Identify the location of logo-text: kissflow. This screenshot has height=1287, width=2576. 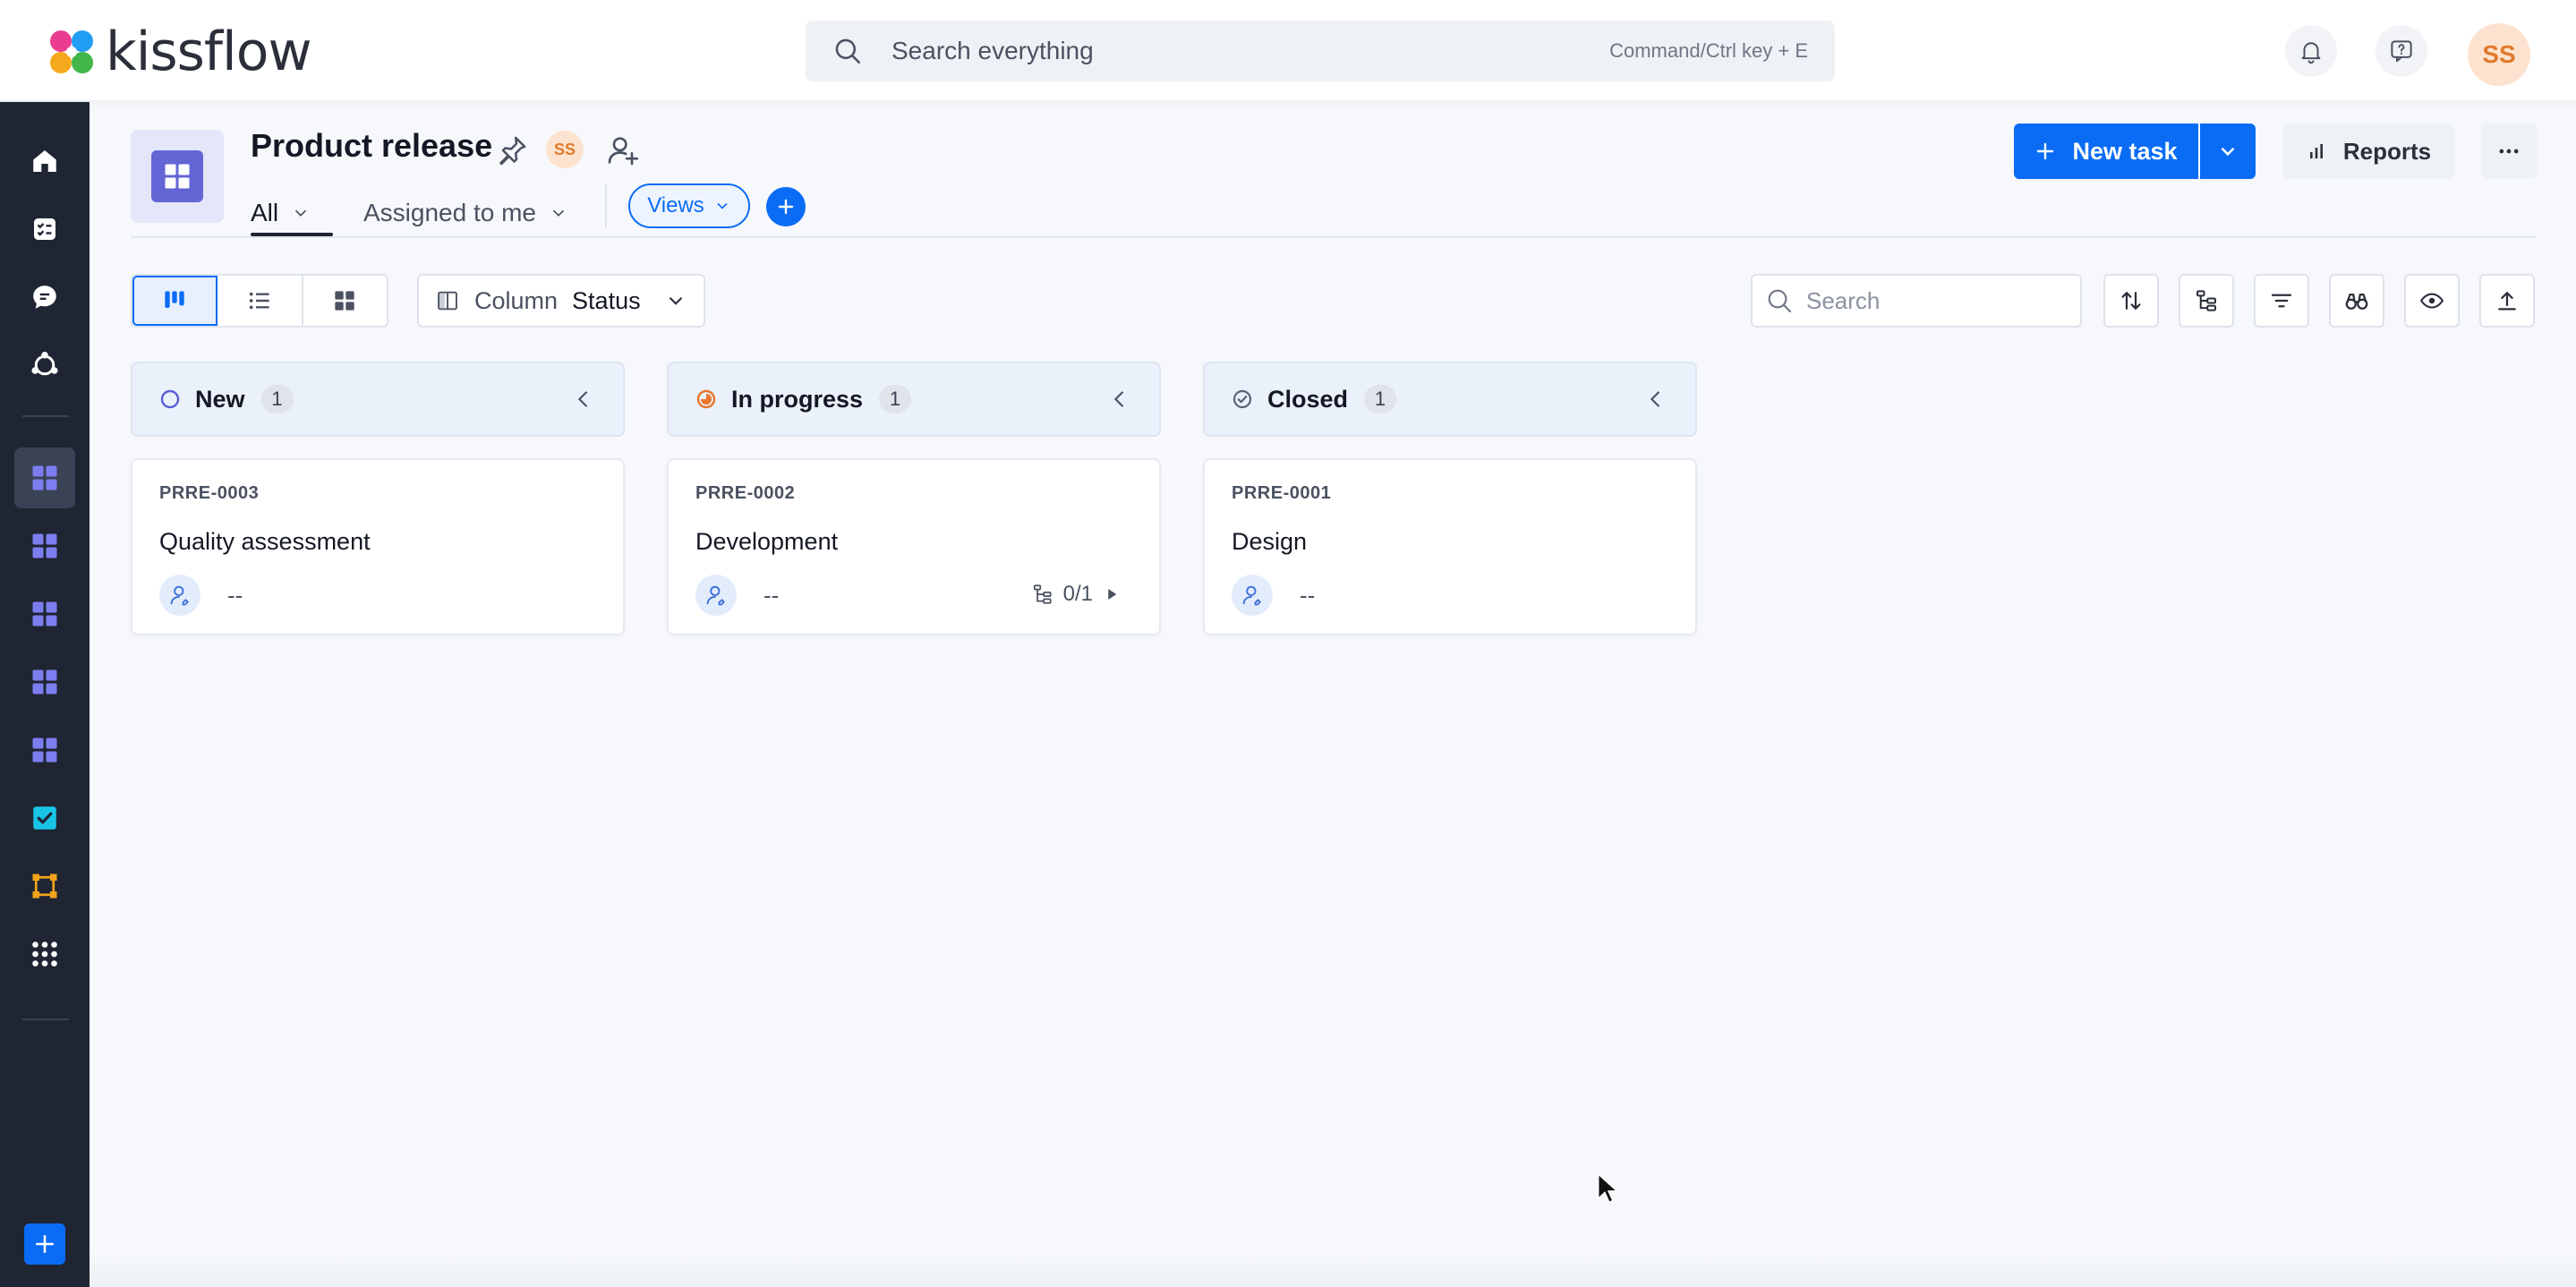
(209, 52).